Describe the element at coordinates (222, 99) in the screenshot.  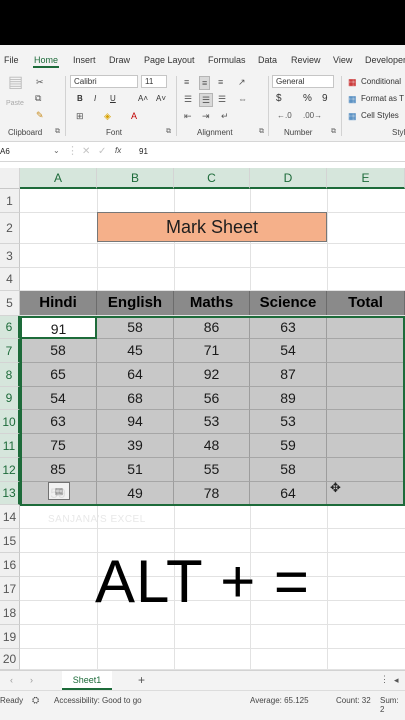
I see `align-right-icon: ☰` at that location.